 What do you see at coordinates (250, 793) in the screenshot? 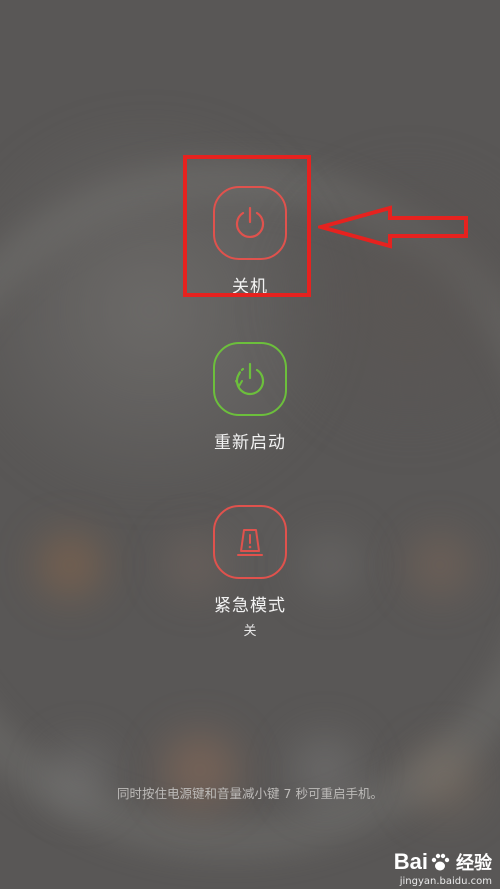
I see `restart-hint-text: 同时按住电源键和音量减小键 7 秒可重启手机。` at bounding box center [250, 793].